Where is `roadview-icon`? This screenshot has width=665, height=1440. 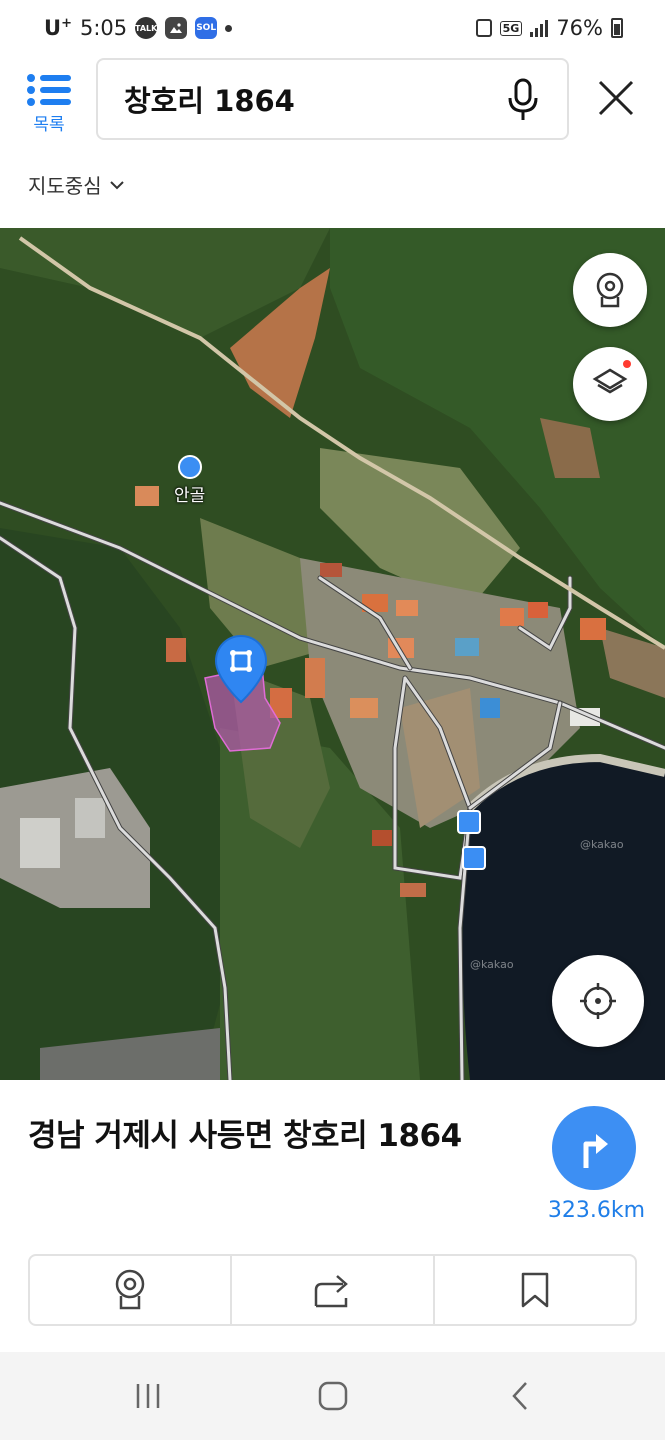 roadview-icon is located at coordinates (130, 1289).